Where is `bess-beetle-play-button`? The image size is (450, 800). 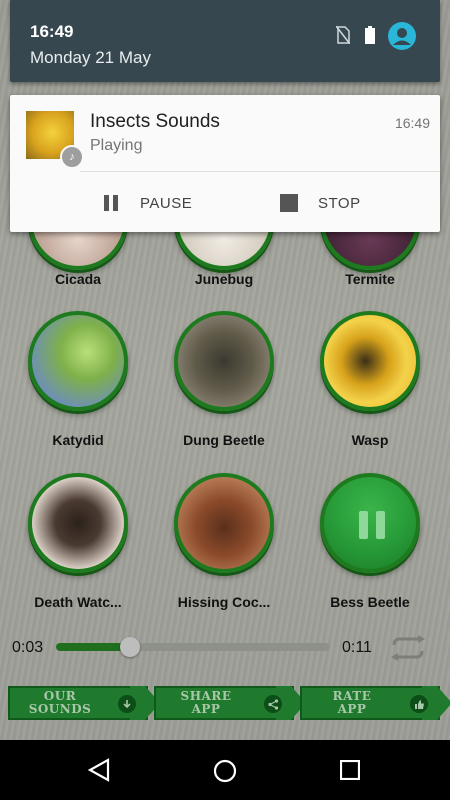
bess-beetle-play-button is located at coordinates (370, 523).